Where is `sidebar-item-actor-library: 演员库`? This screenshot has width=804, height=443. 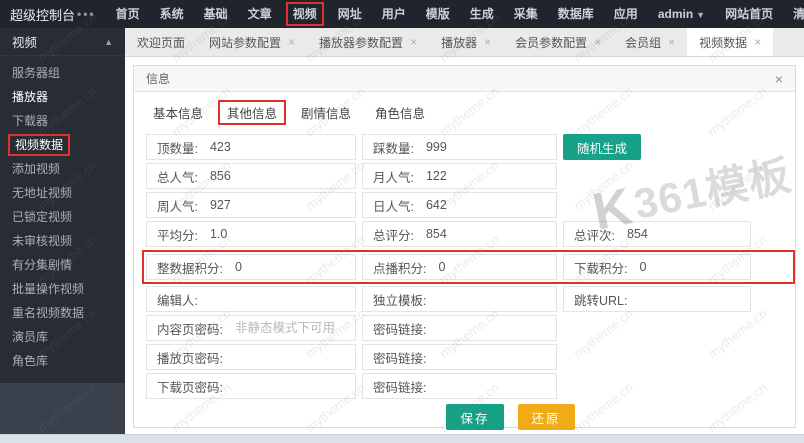 sidebar-item-actor-library: 演员库 is located at coordinates (62, 337).